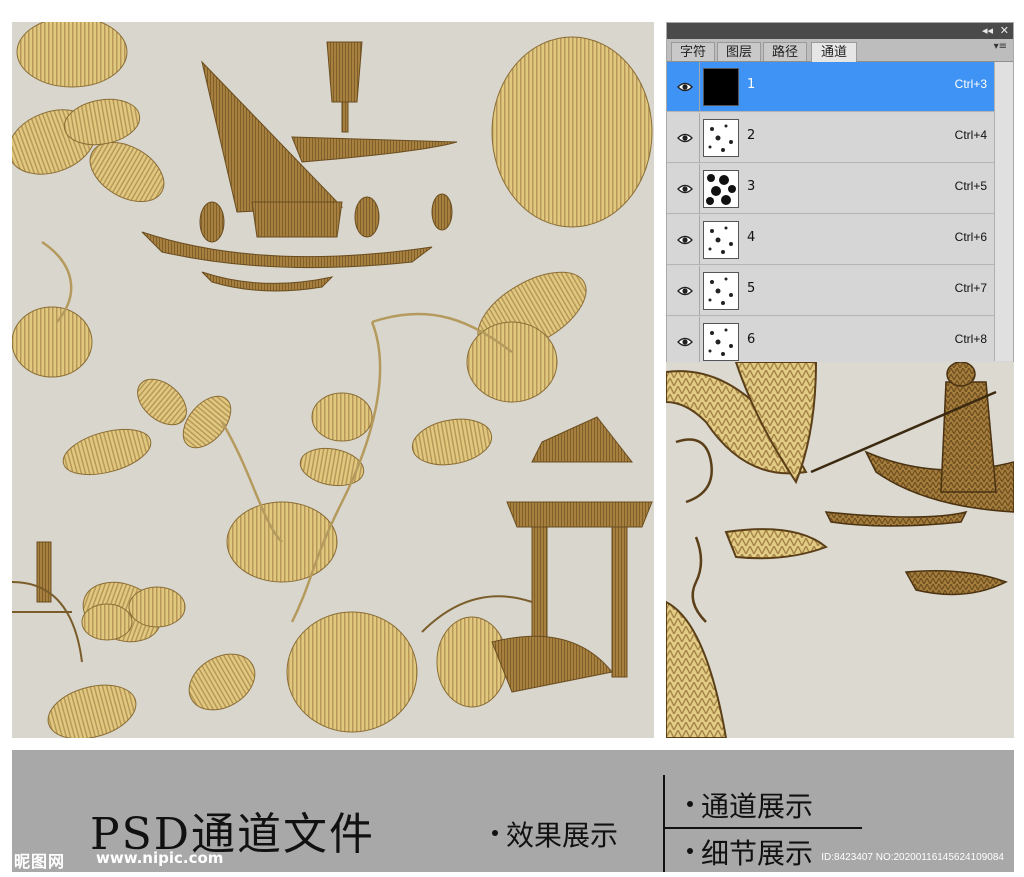 The width and height of the screenshot is (1024, 877). I want to click on panel-tab-bar: 字符 图层 路径 通道, so click(840, 50).